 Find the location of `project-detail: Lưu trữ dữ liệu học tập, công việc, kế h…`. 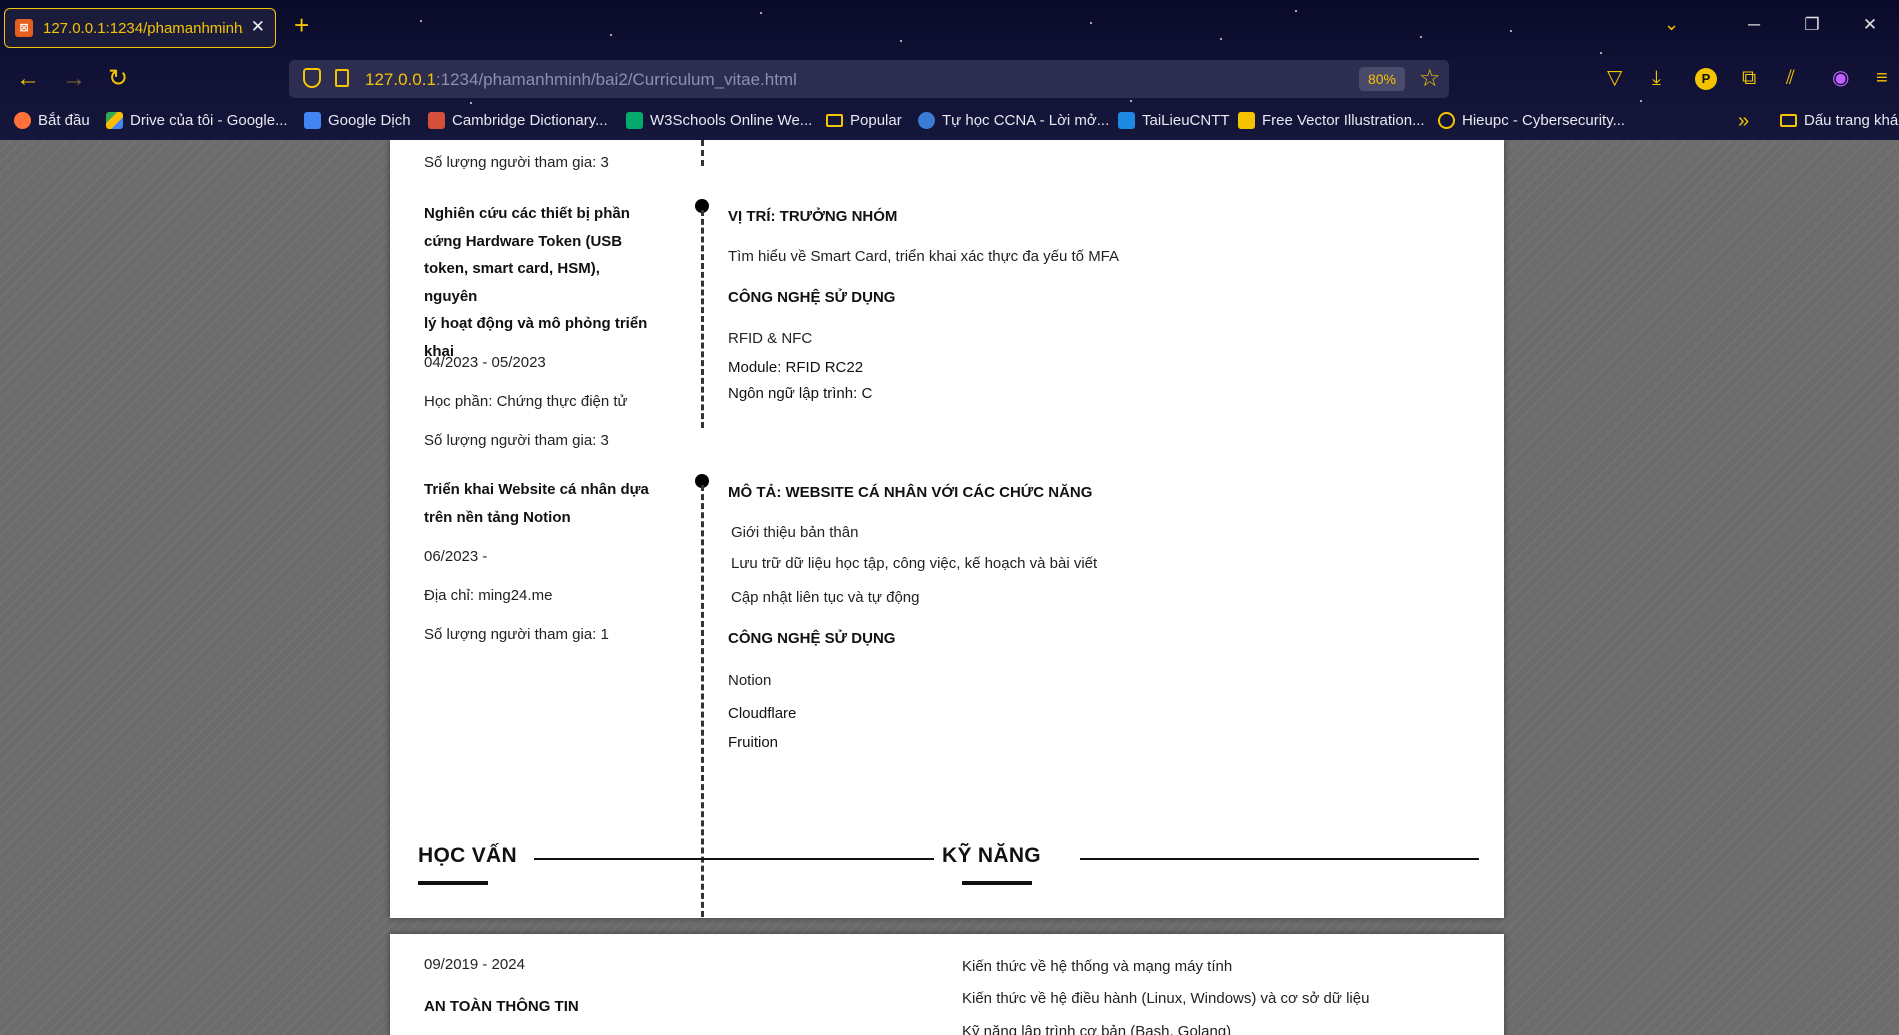

project-detail: Lưu trữ dữ liệu học tập, công việc, kế h… is located at coordinates (914, 563).